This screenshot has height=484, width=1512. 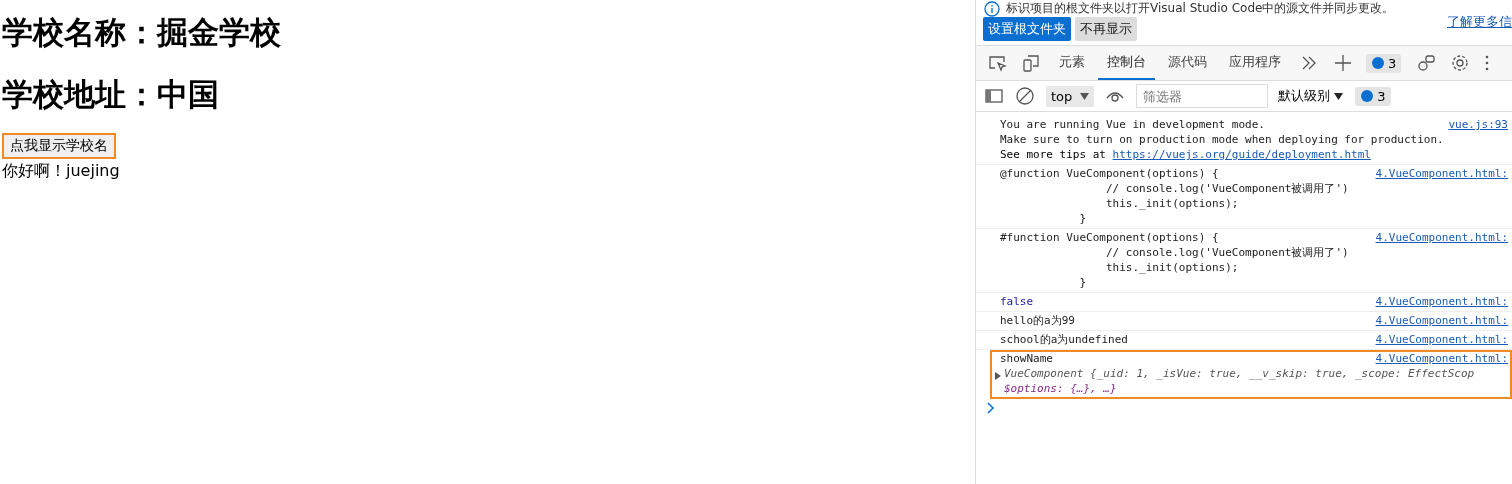 I want to click on filter-field: 筛选器, so click(x=1202, y=96).